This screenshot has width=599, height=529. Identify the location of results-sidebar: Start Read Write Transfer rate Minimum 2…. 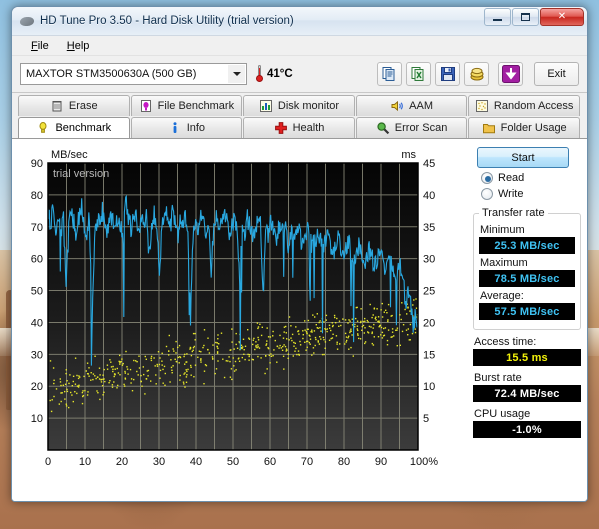
(527, 320).